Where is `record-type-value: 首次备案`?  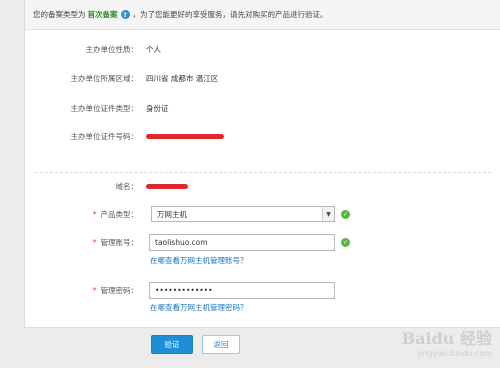 record-type-value: 首次备案 is located at coordinates (102, 14).